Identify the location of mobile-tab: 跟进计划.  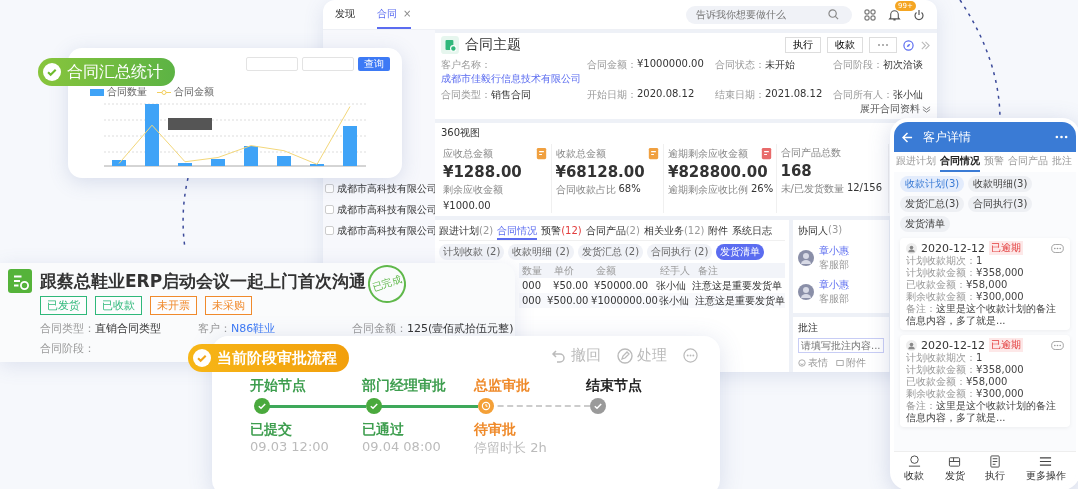
(916, 162).